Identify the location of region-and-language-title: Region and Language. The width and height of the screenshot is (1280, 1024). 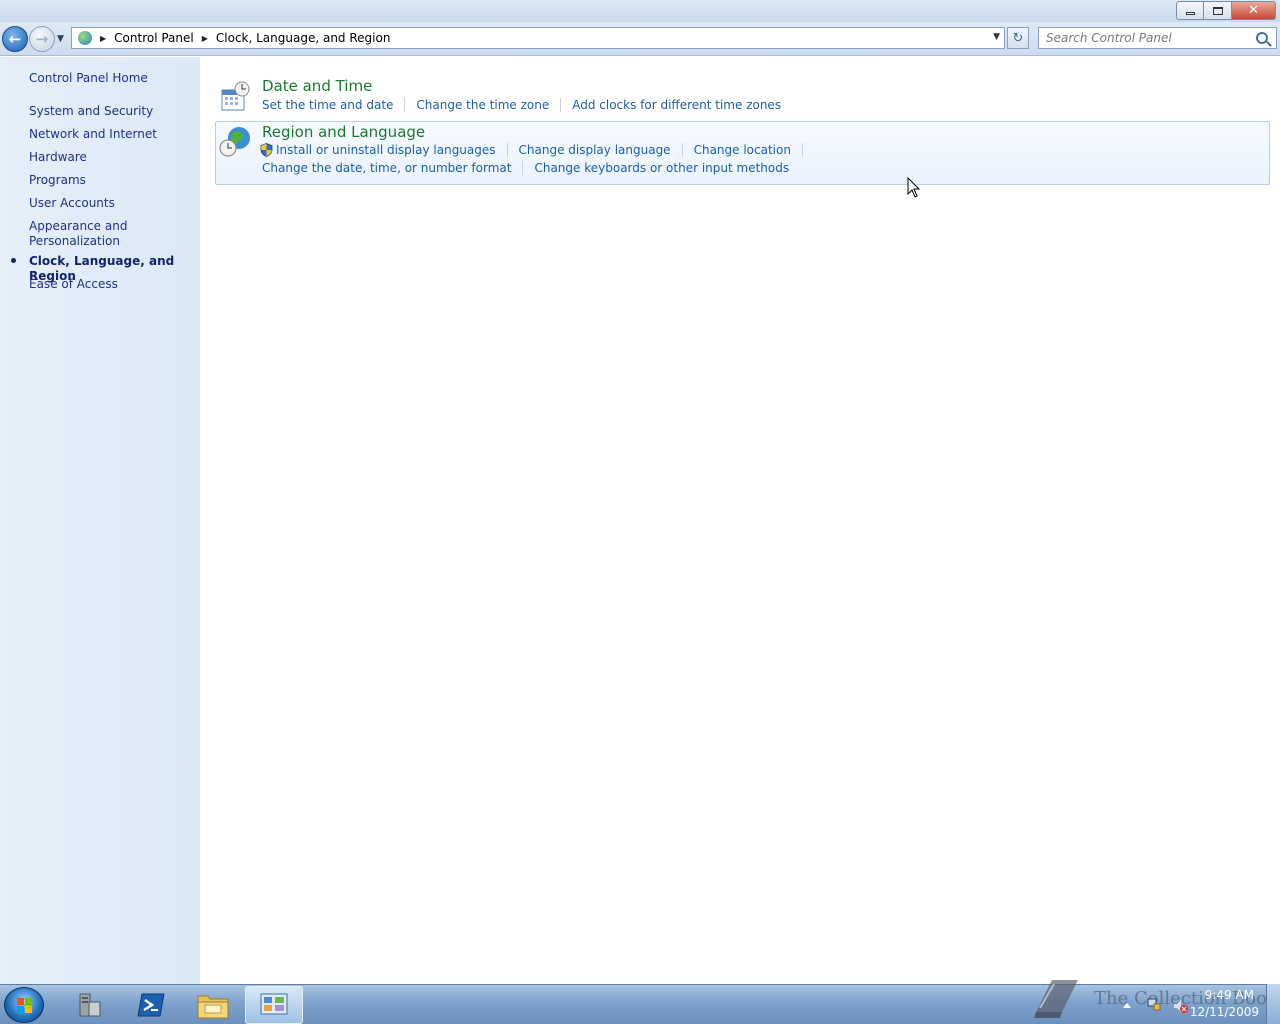
(343, 132).